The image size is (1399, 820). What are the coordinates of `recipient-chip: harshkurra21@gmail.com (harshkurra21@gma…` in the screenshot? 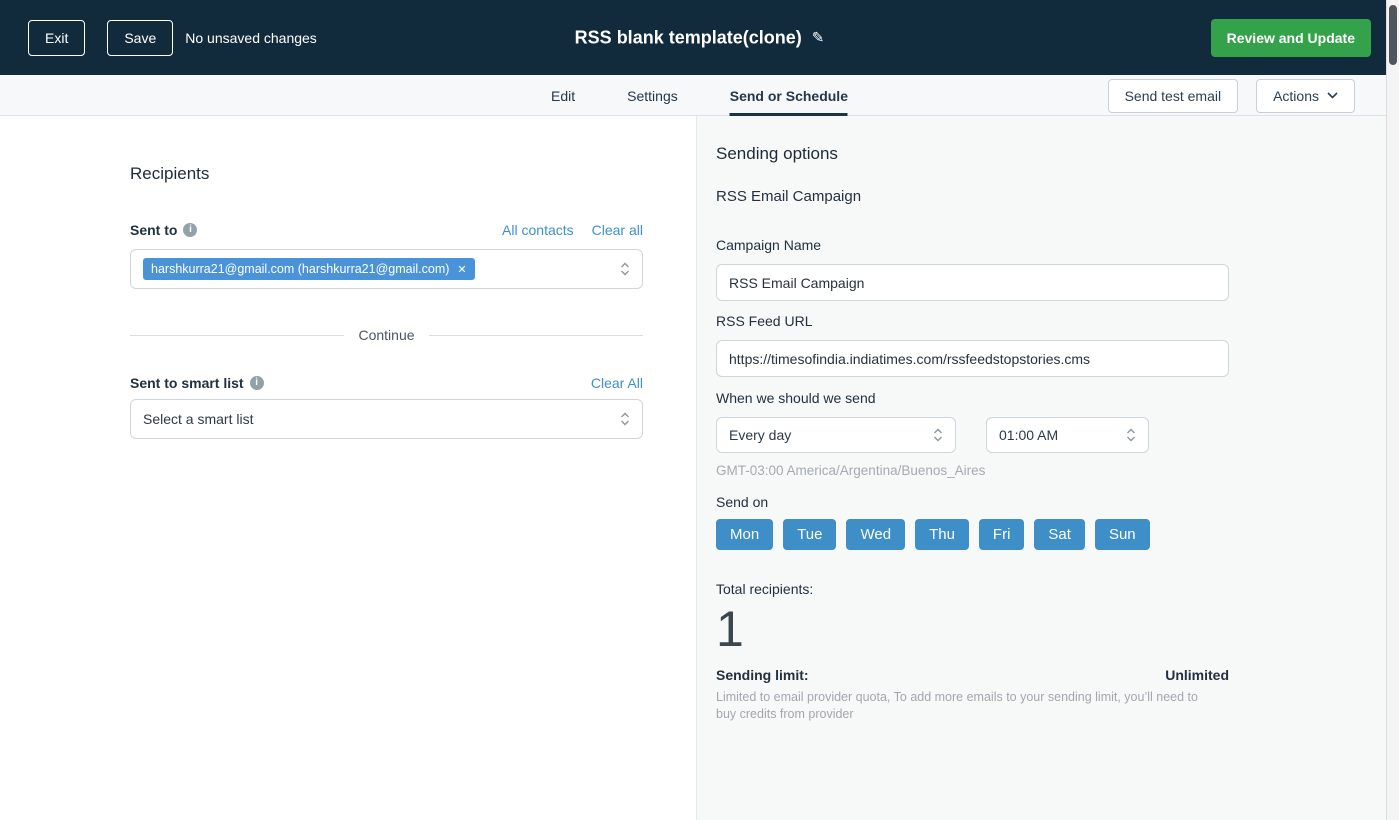 It's located at (309, 269).